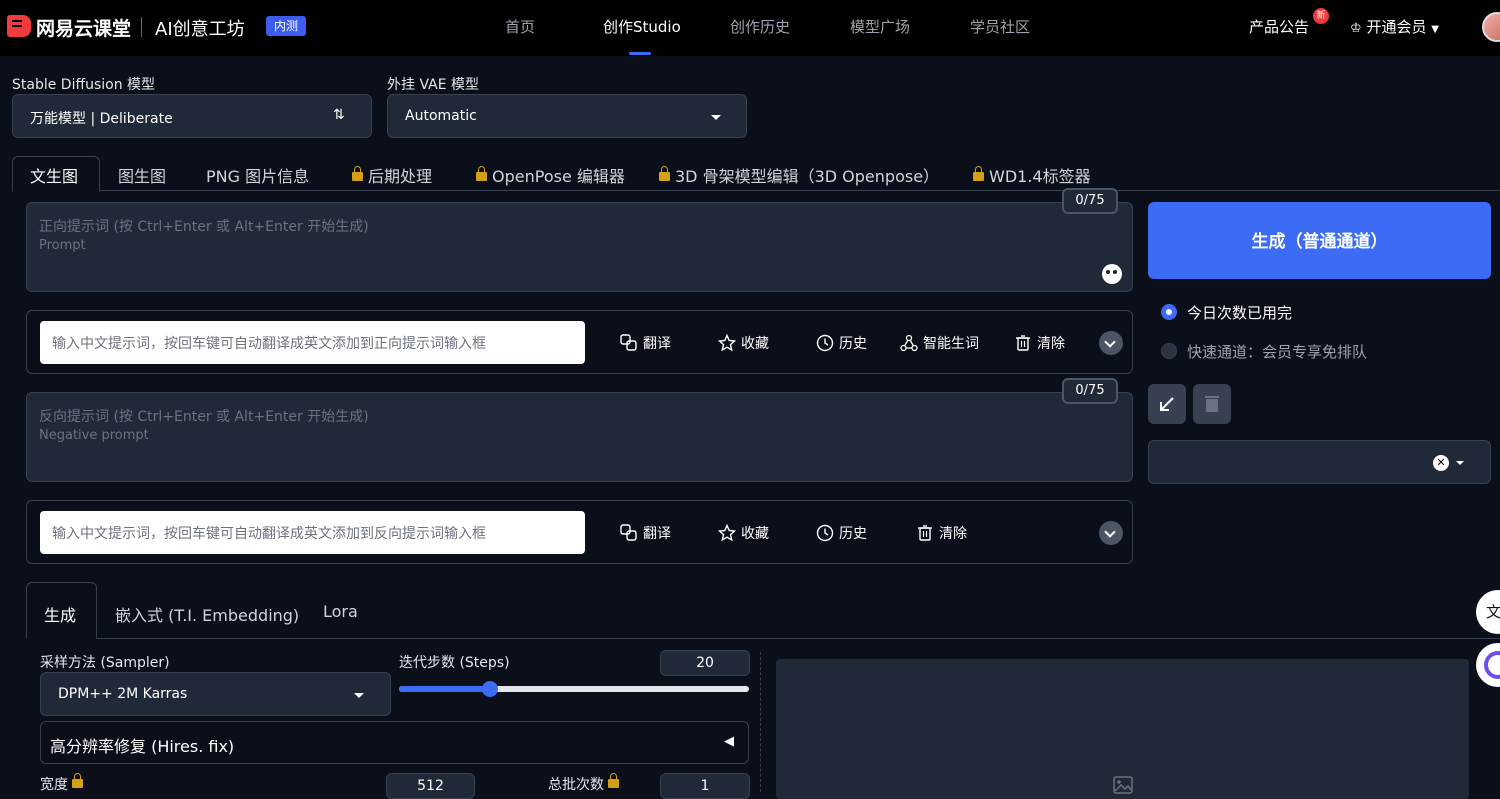  What do you see at coordinates (430, 786) in the screenshot?
I see `width-input: 512` at bounding box center [430, 786].